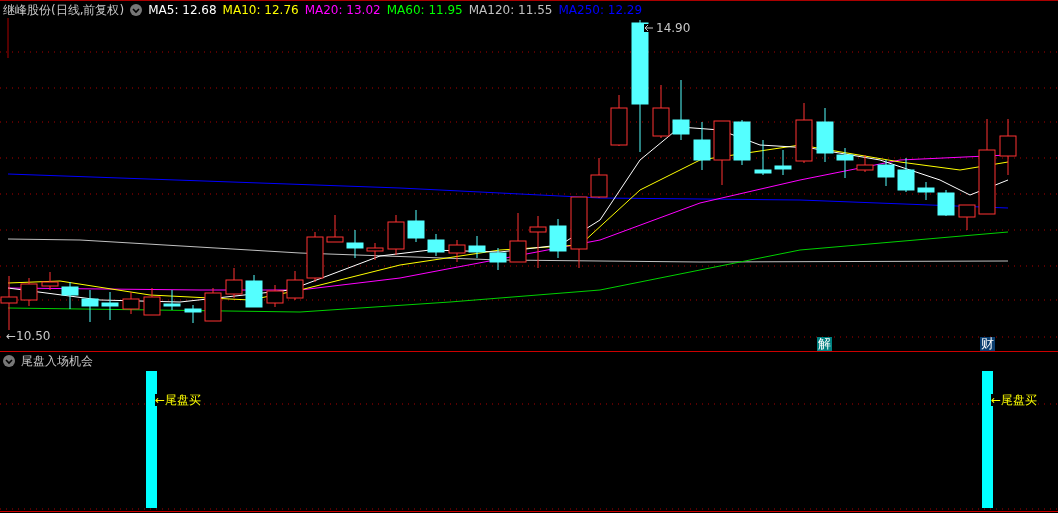 The height and width of the screenshot is (513, 1058). What do you see at coordinates (824, 344) in the screenshot?
I see `event-marker: 解` at bounding box center [824, 344].